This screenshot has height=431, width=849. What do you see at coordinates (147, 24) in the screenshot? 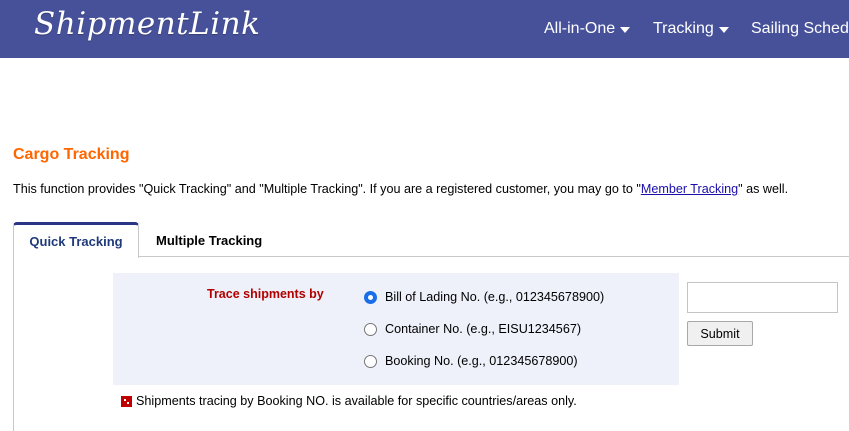
I see `shipmentlink-logo: ShipmentLink` at bounding box center [147, 24].